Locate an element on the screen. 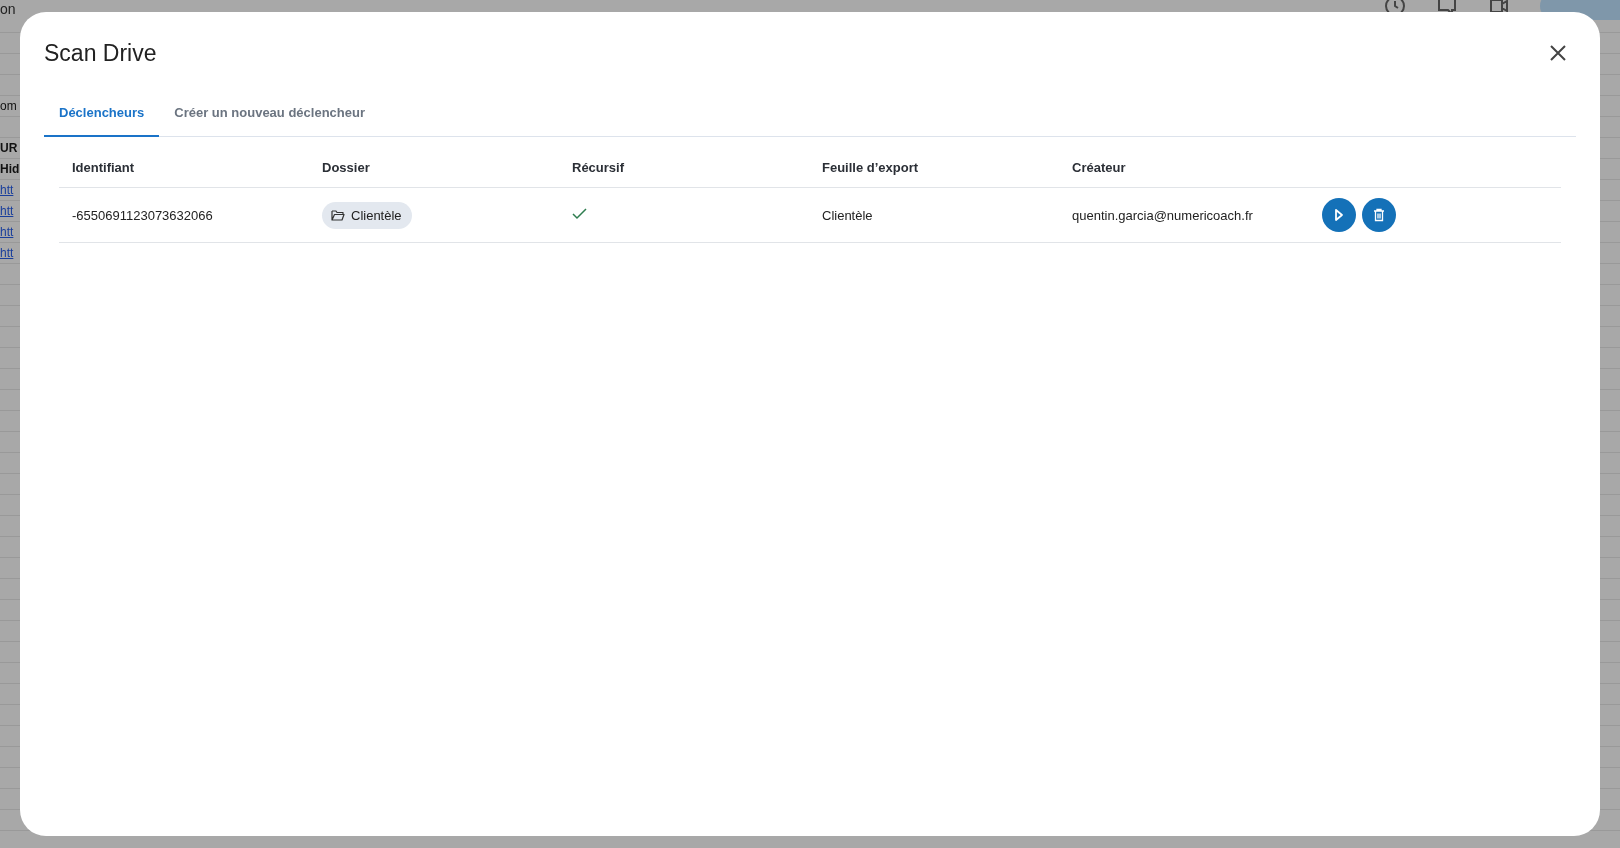 Image resolution: width=1620 pixels, height=848 pixels. column-header: Créateur is located at coordinates (1184, 166).